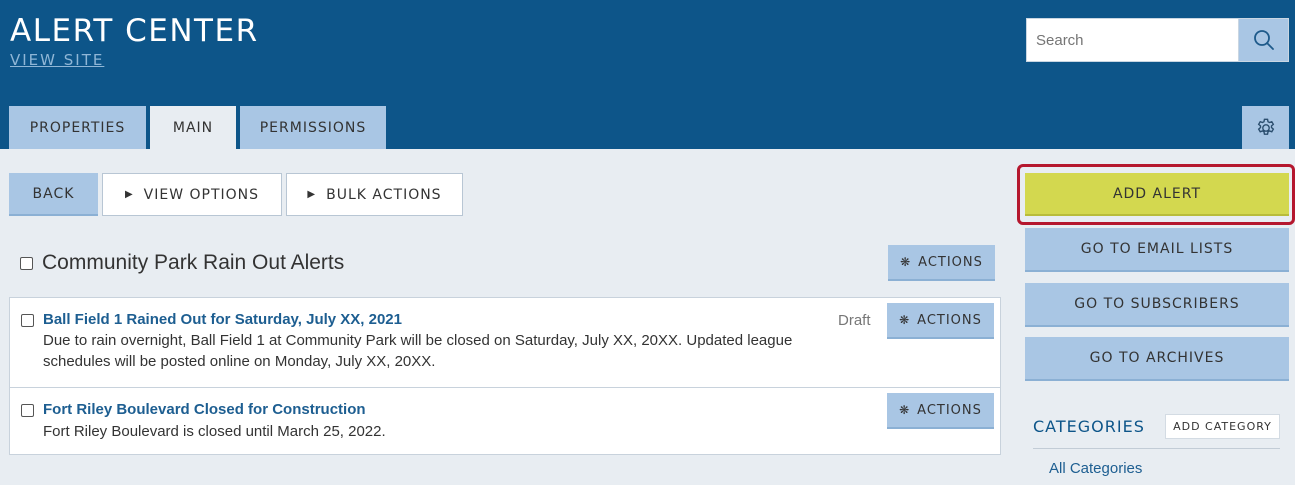  I want to click on view-options-button: ▶ VIEW OPTIONS, so click(192, 194).